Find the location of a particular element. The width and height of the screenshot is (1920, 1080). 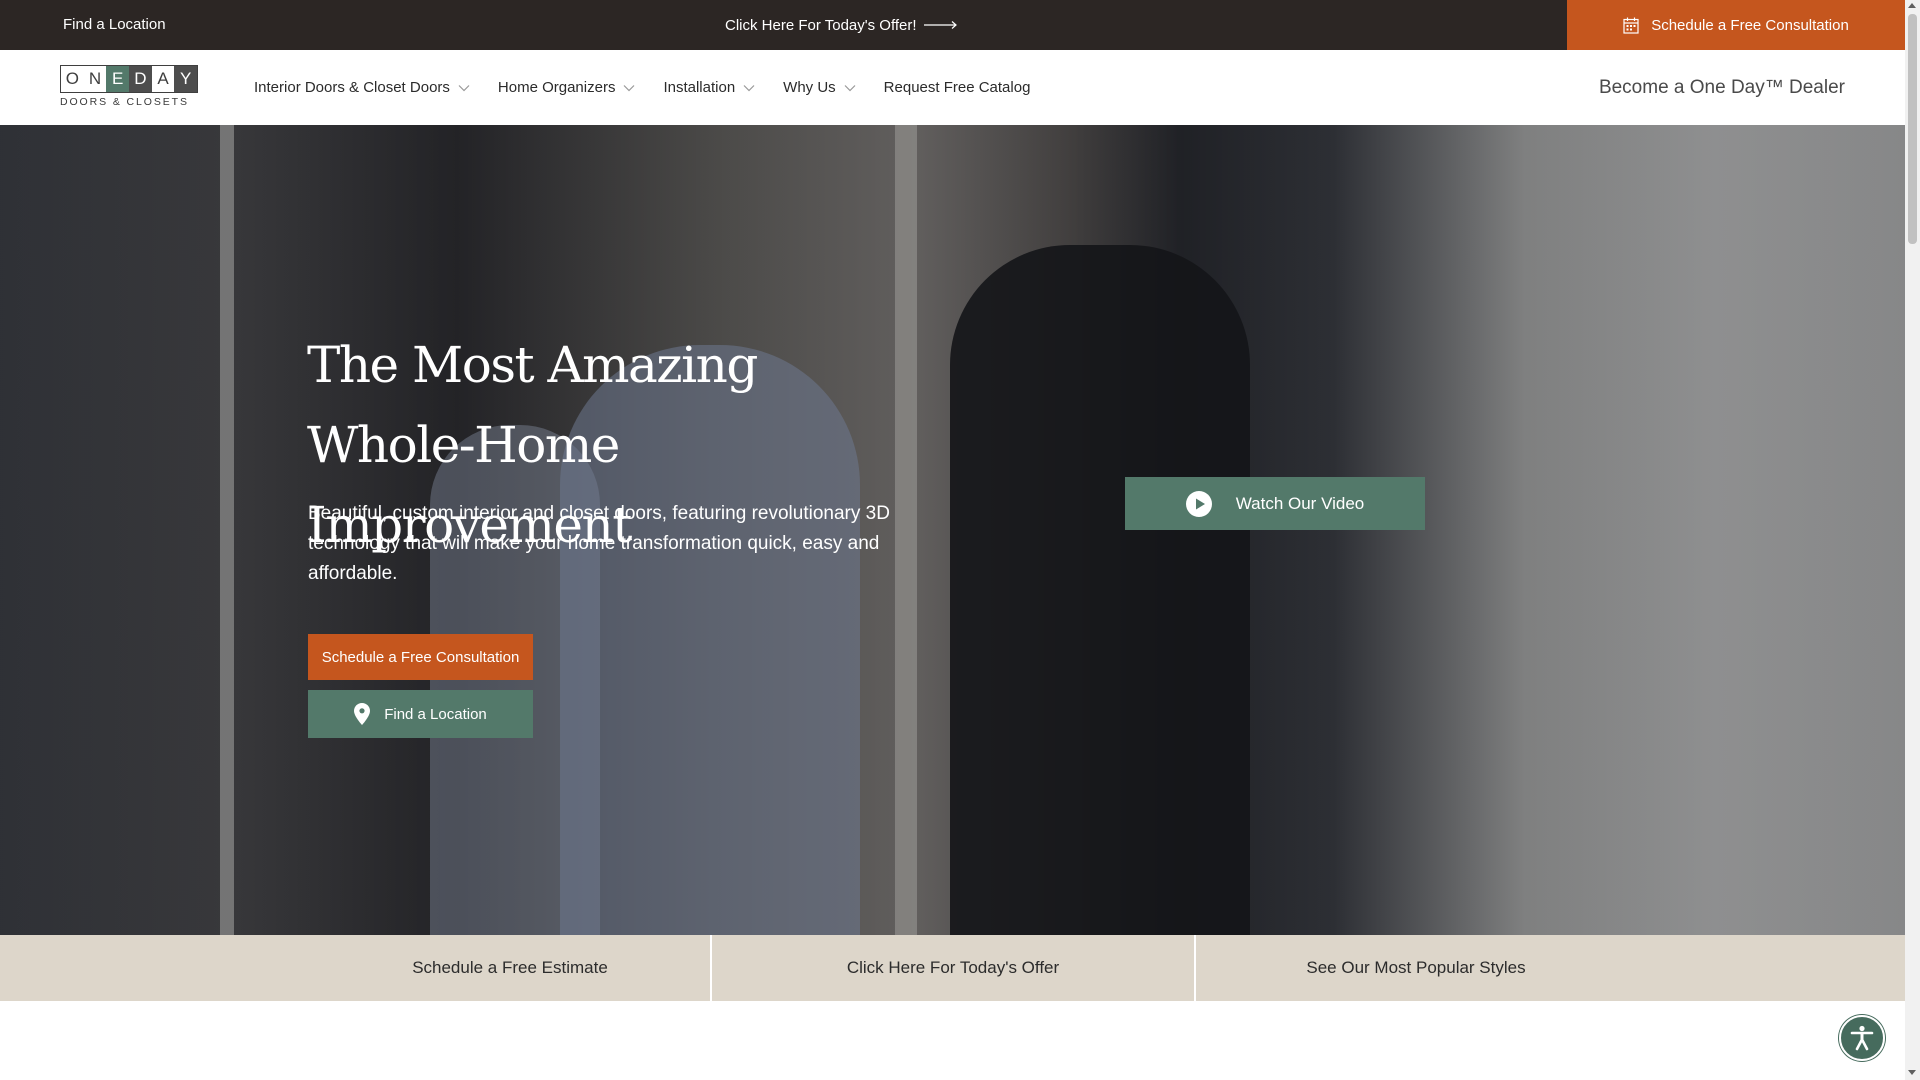

calendar-icon is located at coordinates (1631, 25).